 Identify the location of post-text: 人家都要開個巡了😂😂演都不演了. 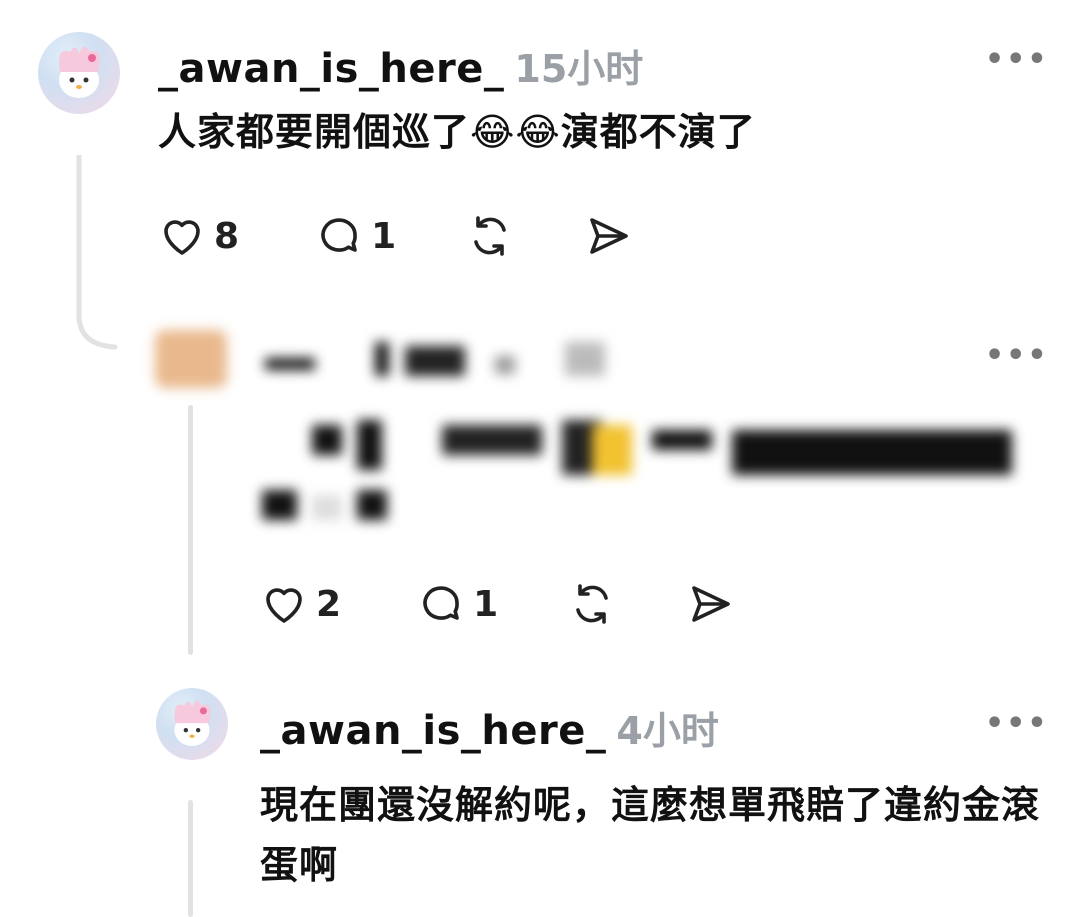
(457, 132).